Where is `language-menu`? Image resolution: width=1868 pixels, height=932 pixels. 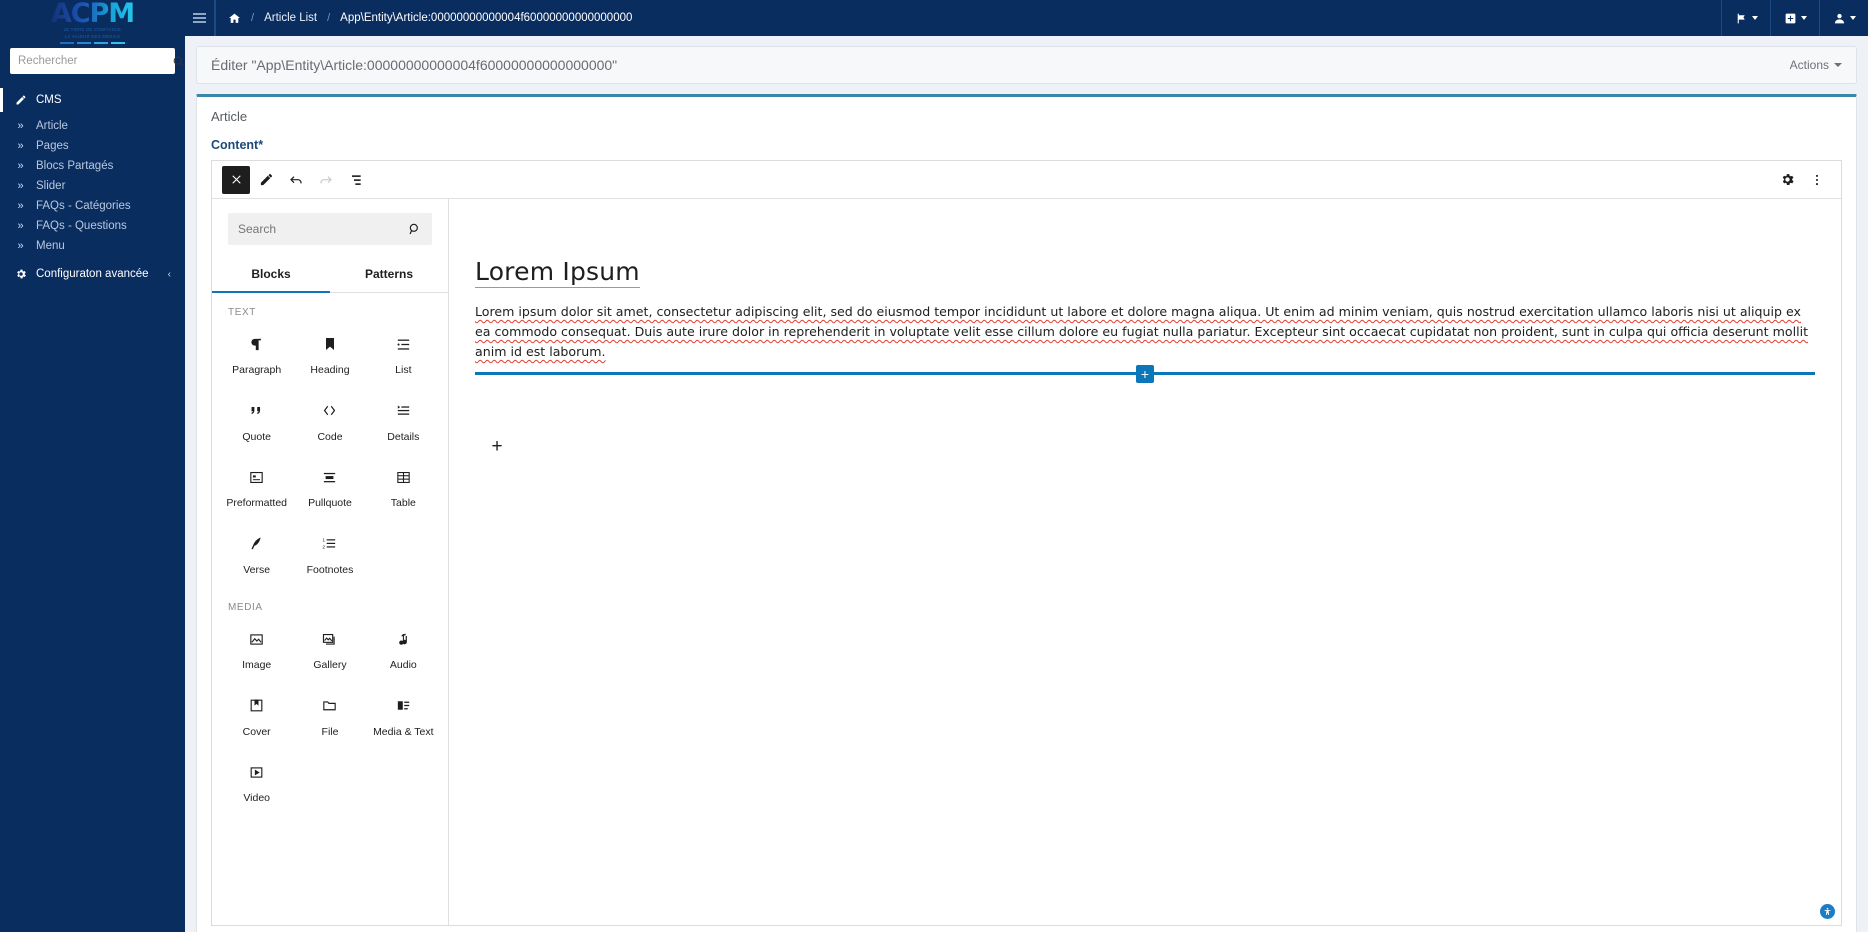
language-menu is located at coordinates (1745, 18).